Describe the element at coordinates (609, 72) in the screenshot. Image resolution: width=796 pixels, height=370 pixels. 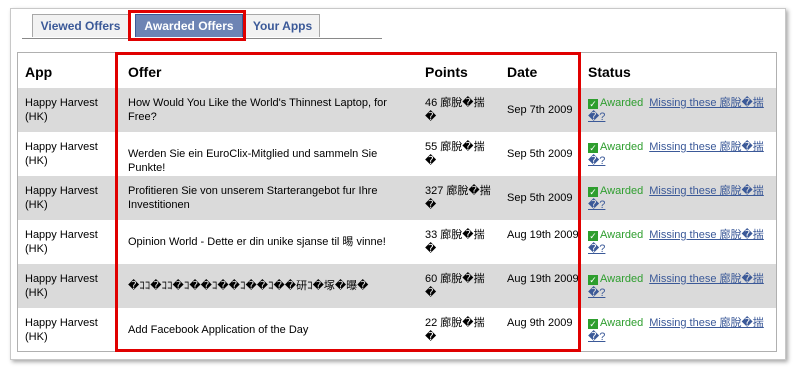
I see `header-status: Status` at that location.